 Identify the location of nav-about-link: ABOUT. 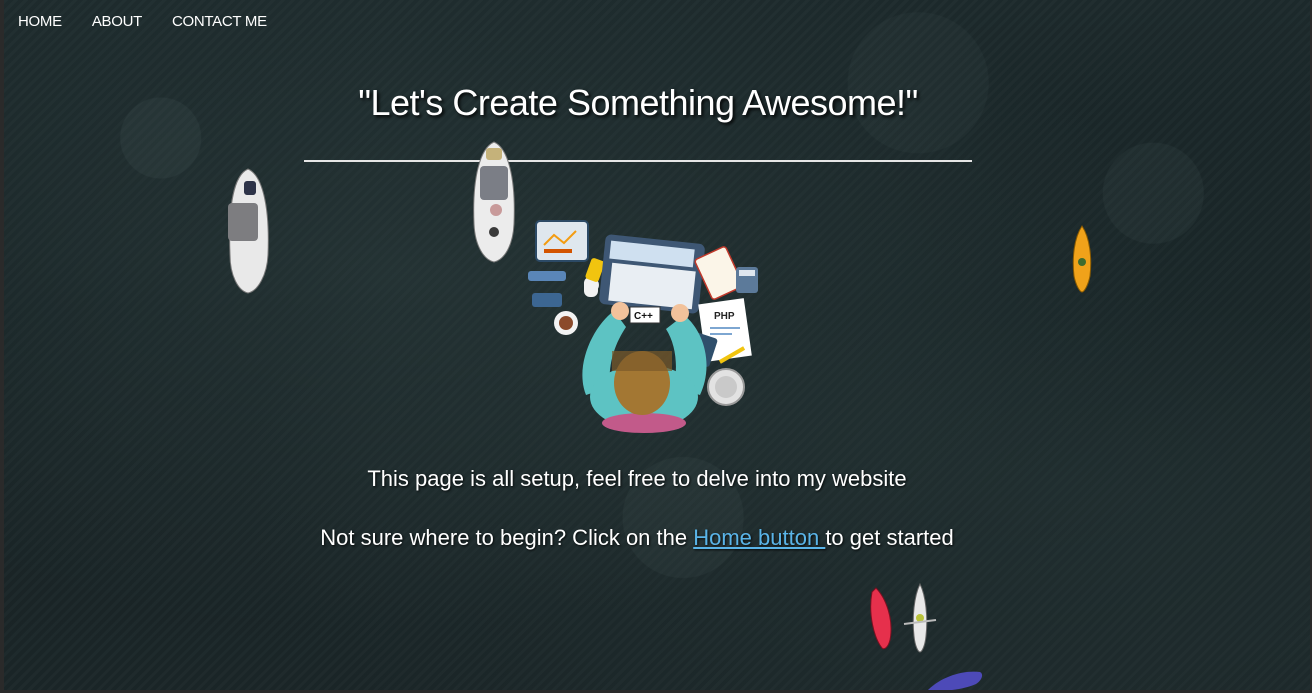
(117, 21).